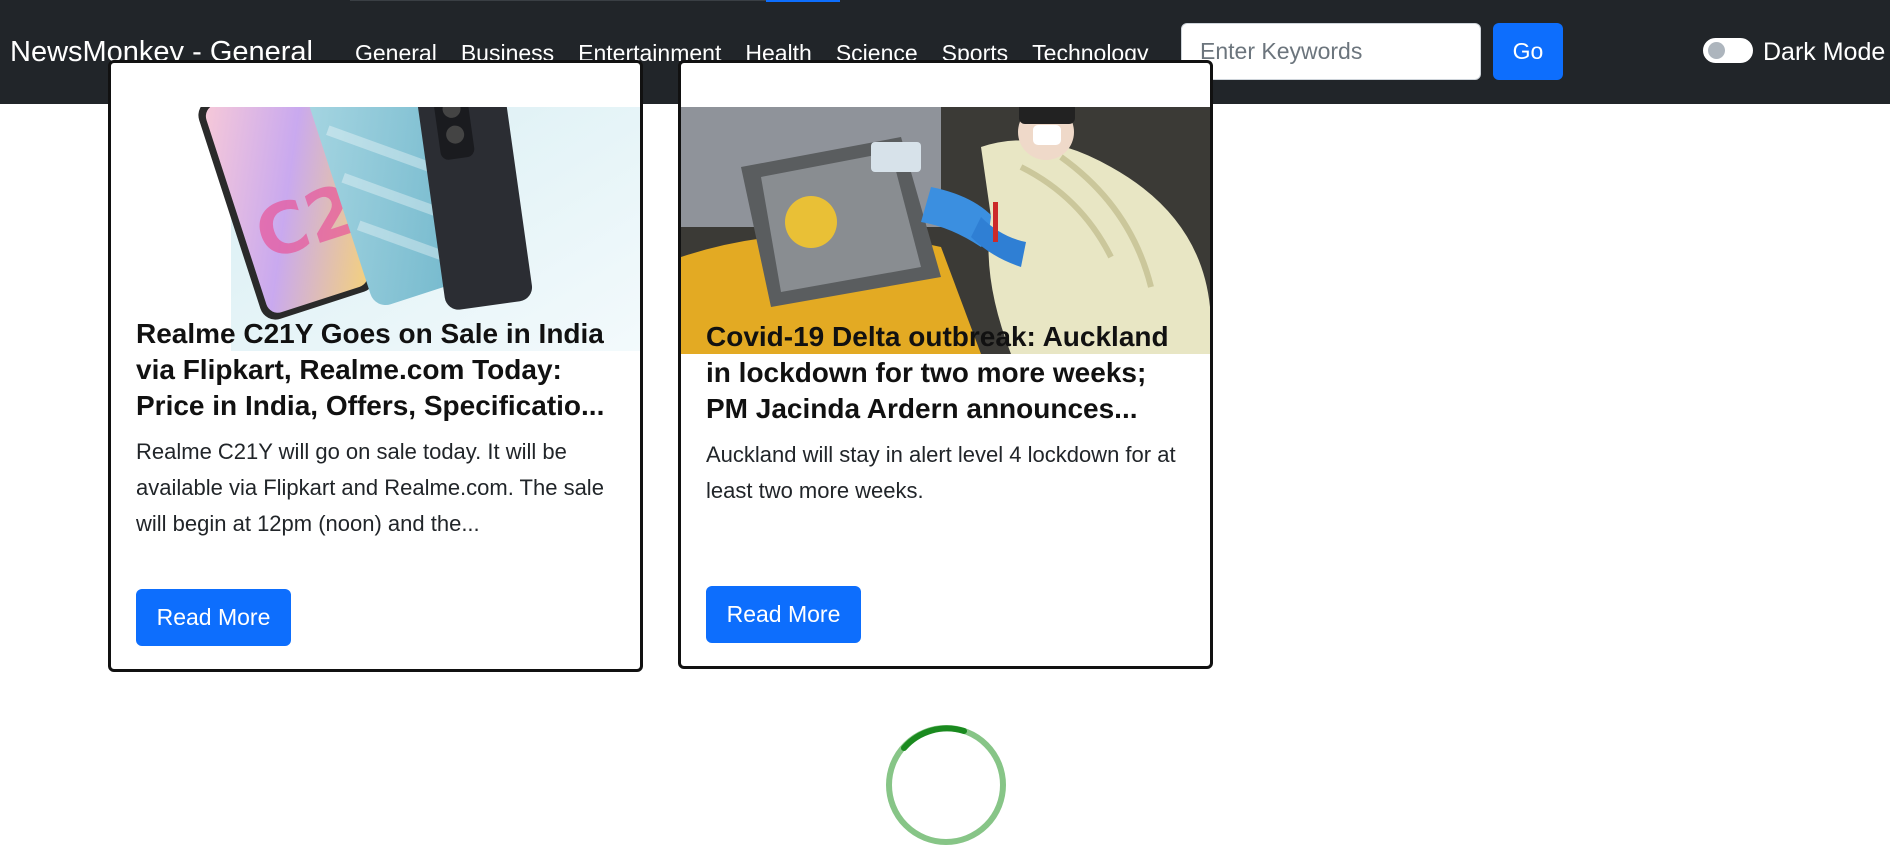 This screenshot has height=868, width=1890. What do you see at coordinates (1824, 52) in the screenshot?
I see `dark-mode-label: Dark Mode` at bounding box center [1824, 52].